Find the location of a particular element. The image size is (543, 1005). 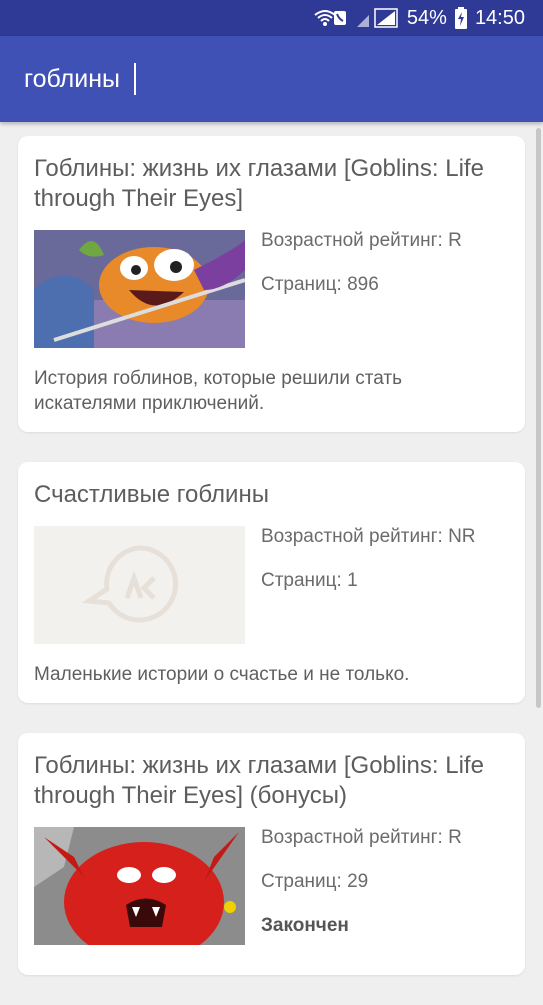

age-rating: Возрастной рейтинг: NR is located at coordinates (368, 536).